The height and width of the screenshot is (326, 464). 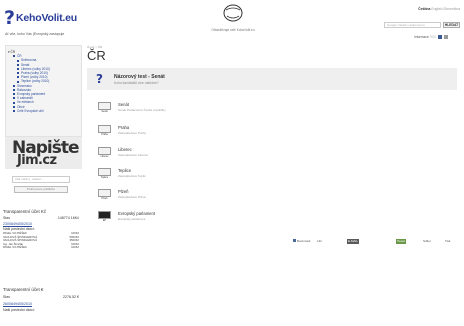 I want to click on institution-name-link: Praha, so click(x=123, y=127).